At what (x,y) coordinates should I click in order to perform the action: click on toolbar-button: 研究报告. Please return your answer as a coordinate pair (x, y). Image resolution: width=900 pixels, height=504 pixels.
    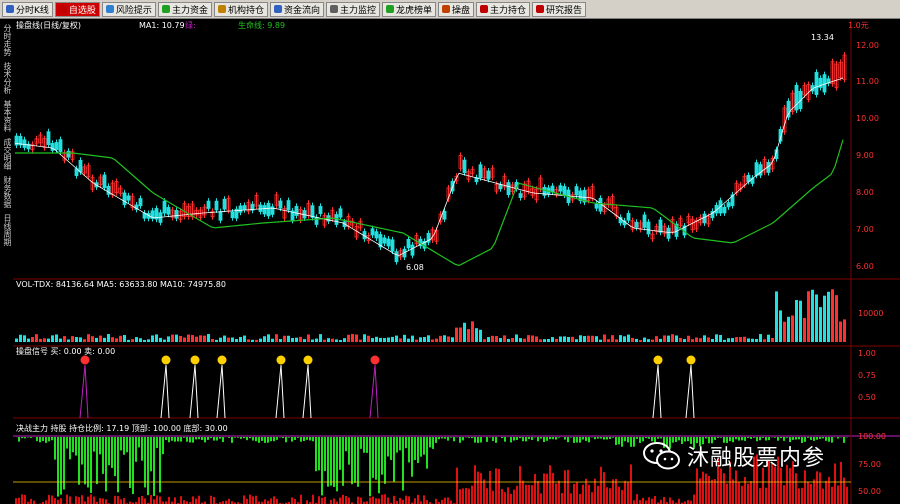
    Looking at the image, I should click on (559, 9).